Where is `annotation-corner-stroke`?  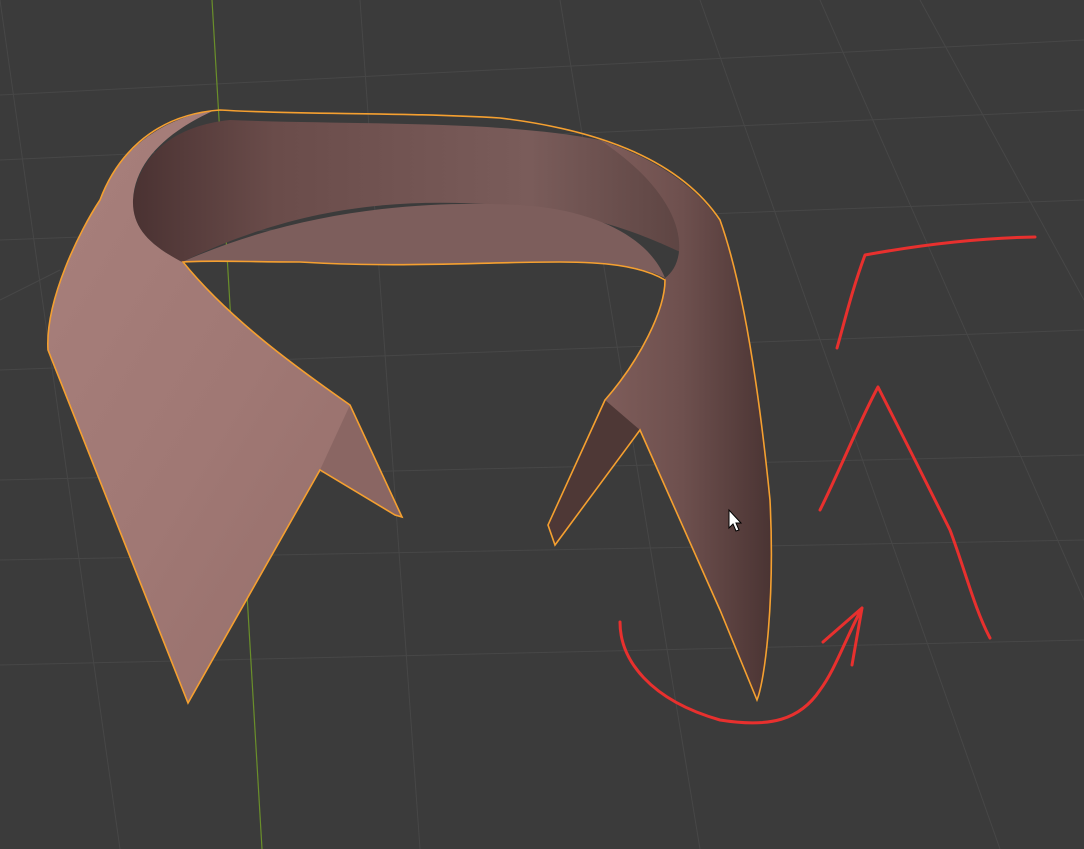
annotation-corner-stroke is located at coordinates (936, 292).